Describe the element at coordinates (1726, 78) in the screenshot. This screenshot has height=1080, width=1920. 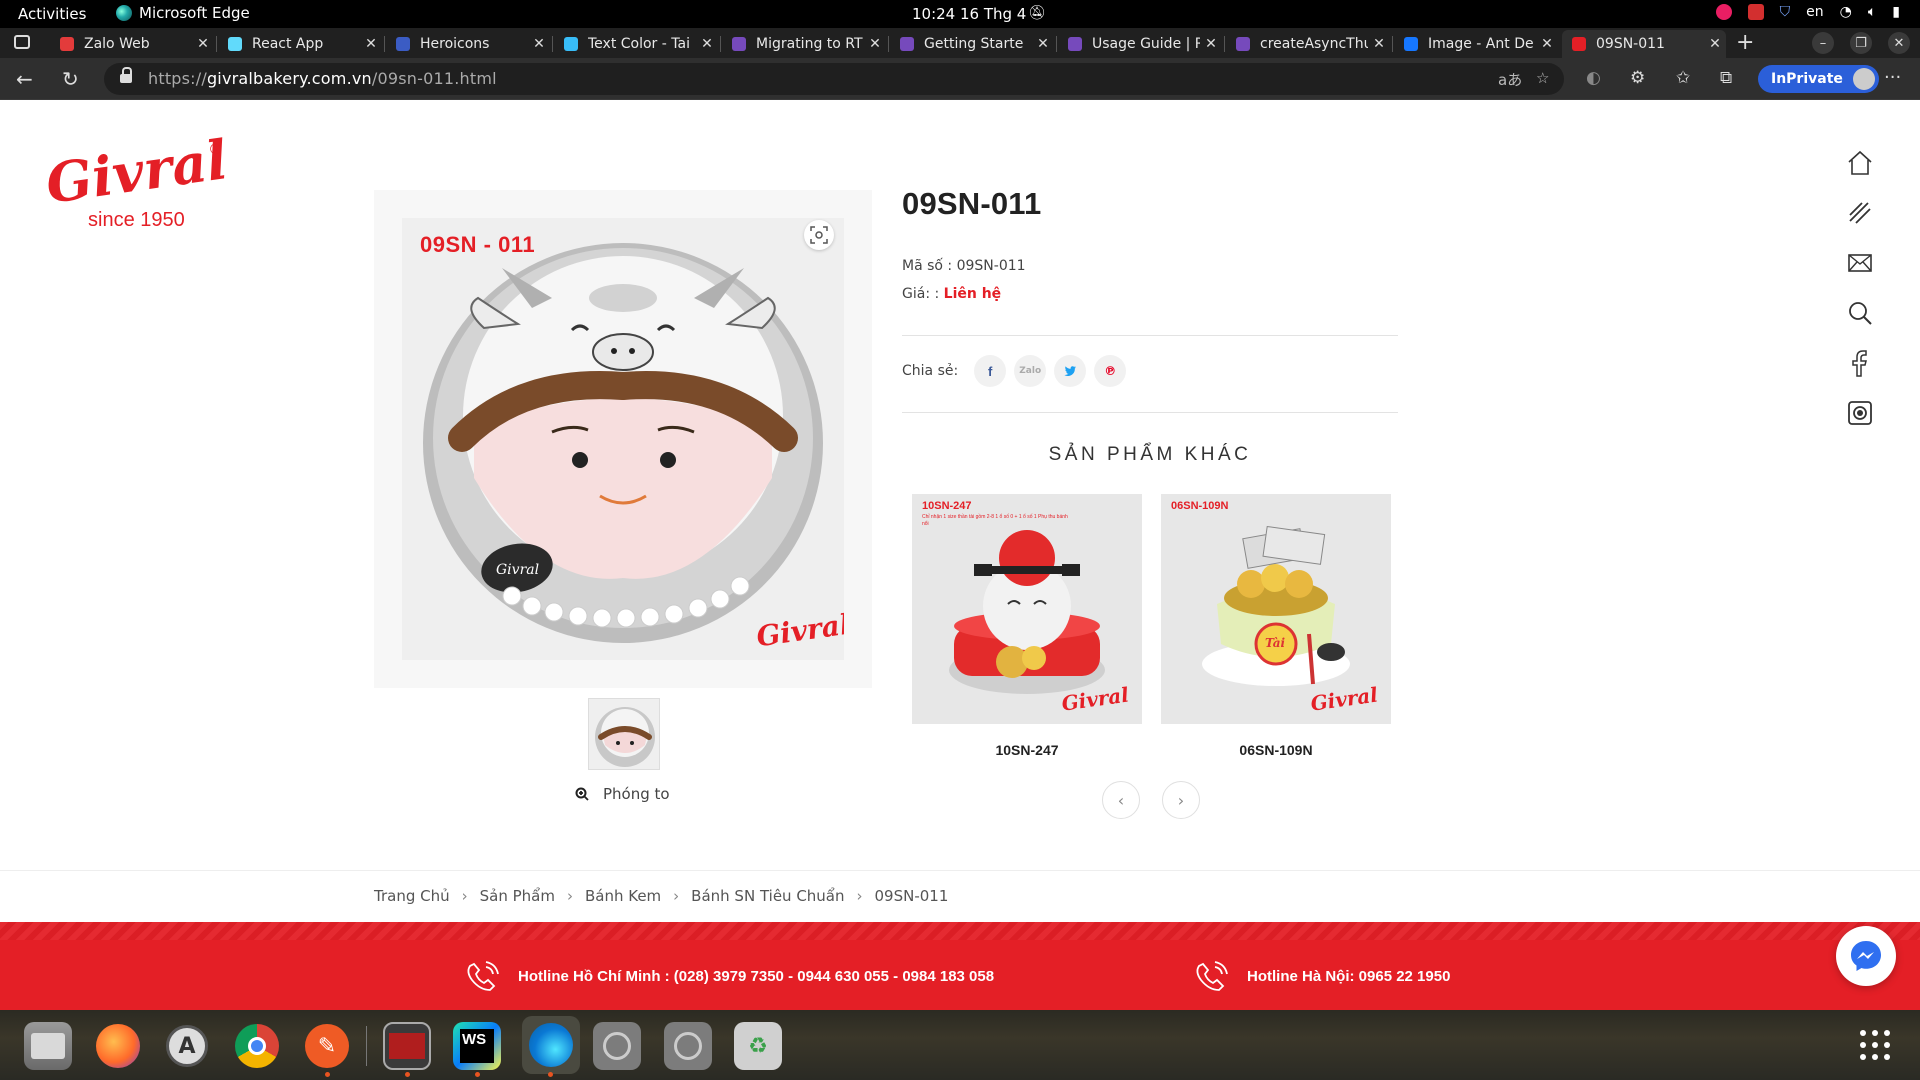
I see `collections-icon: ⧉` at that location.